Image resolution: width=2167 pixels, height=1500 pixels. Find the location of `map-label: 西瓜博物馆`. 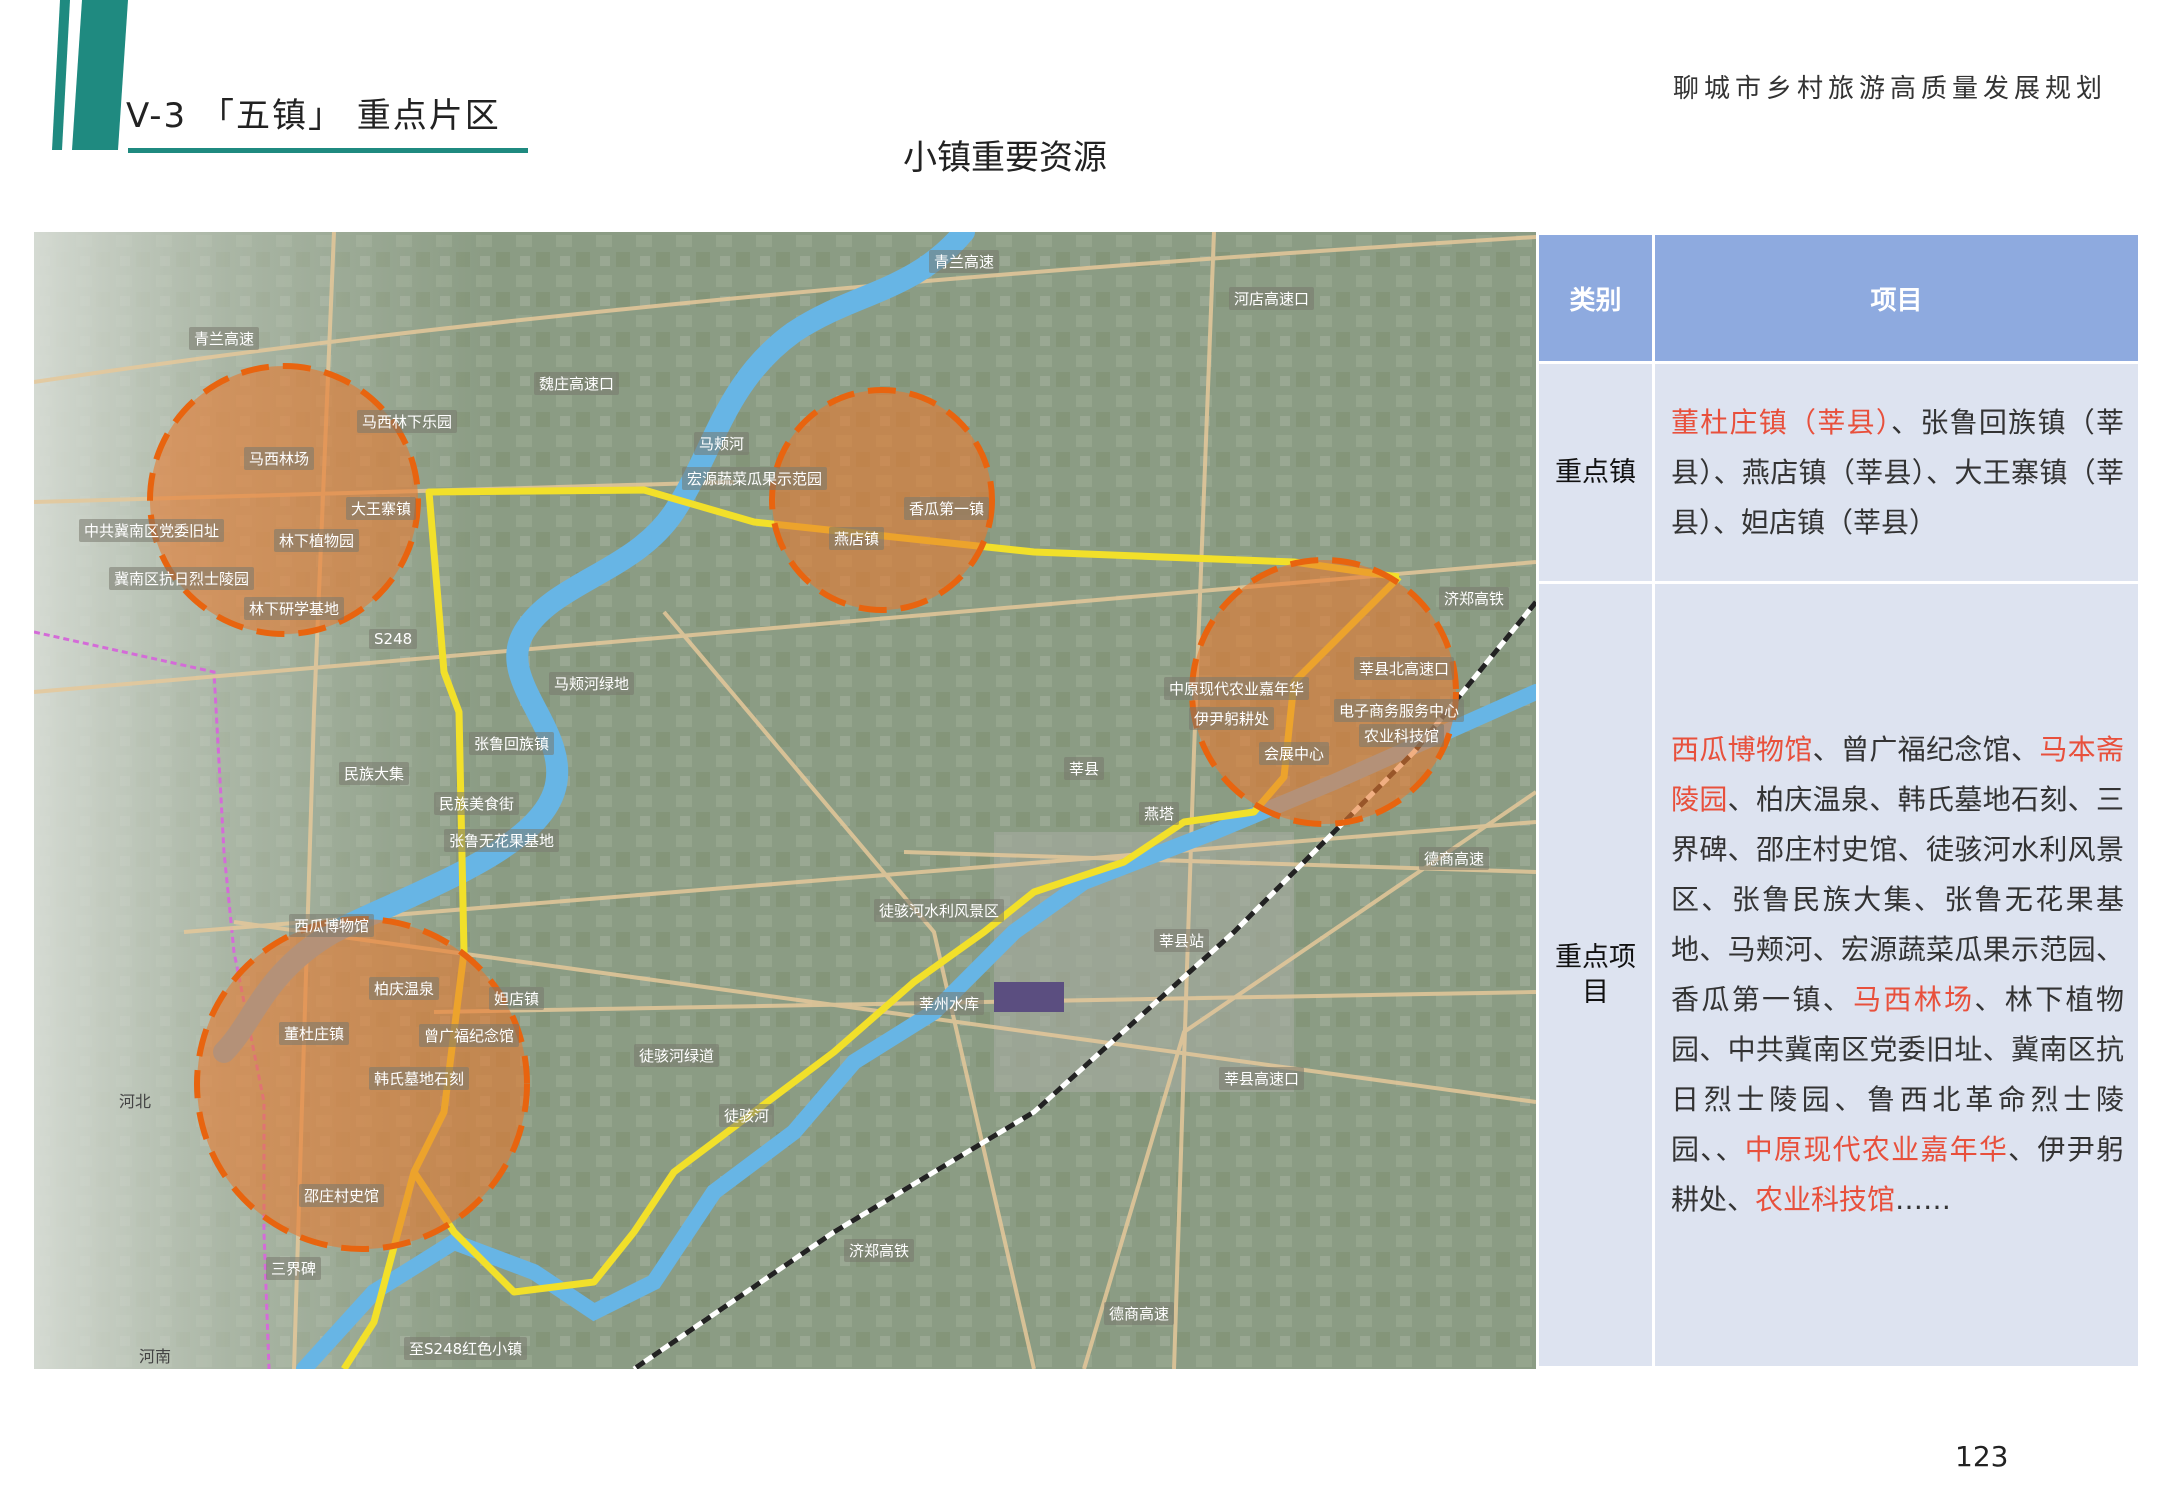

map-label: 西瓜博物馆 is located at coordinates (332, 925).